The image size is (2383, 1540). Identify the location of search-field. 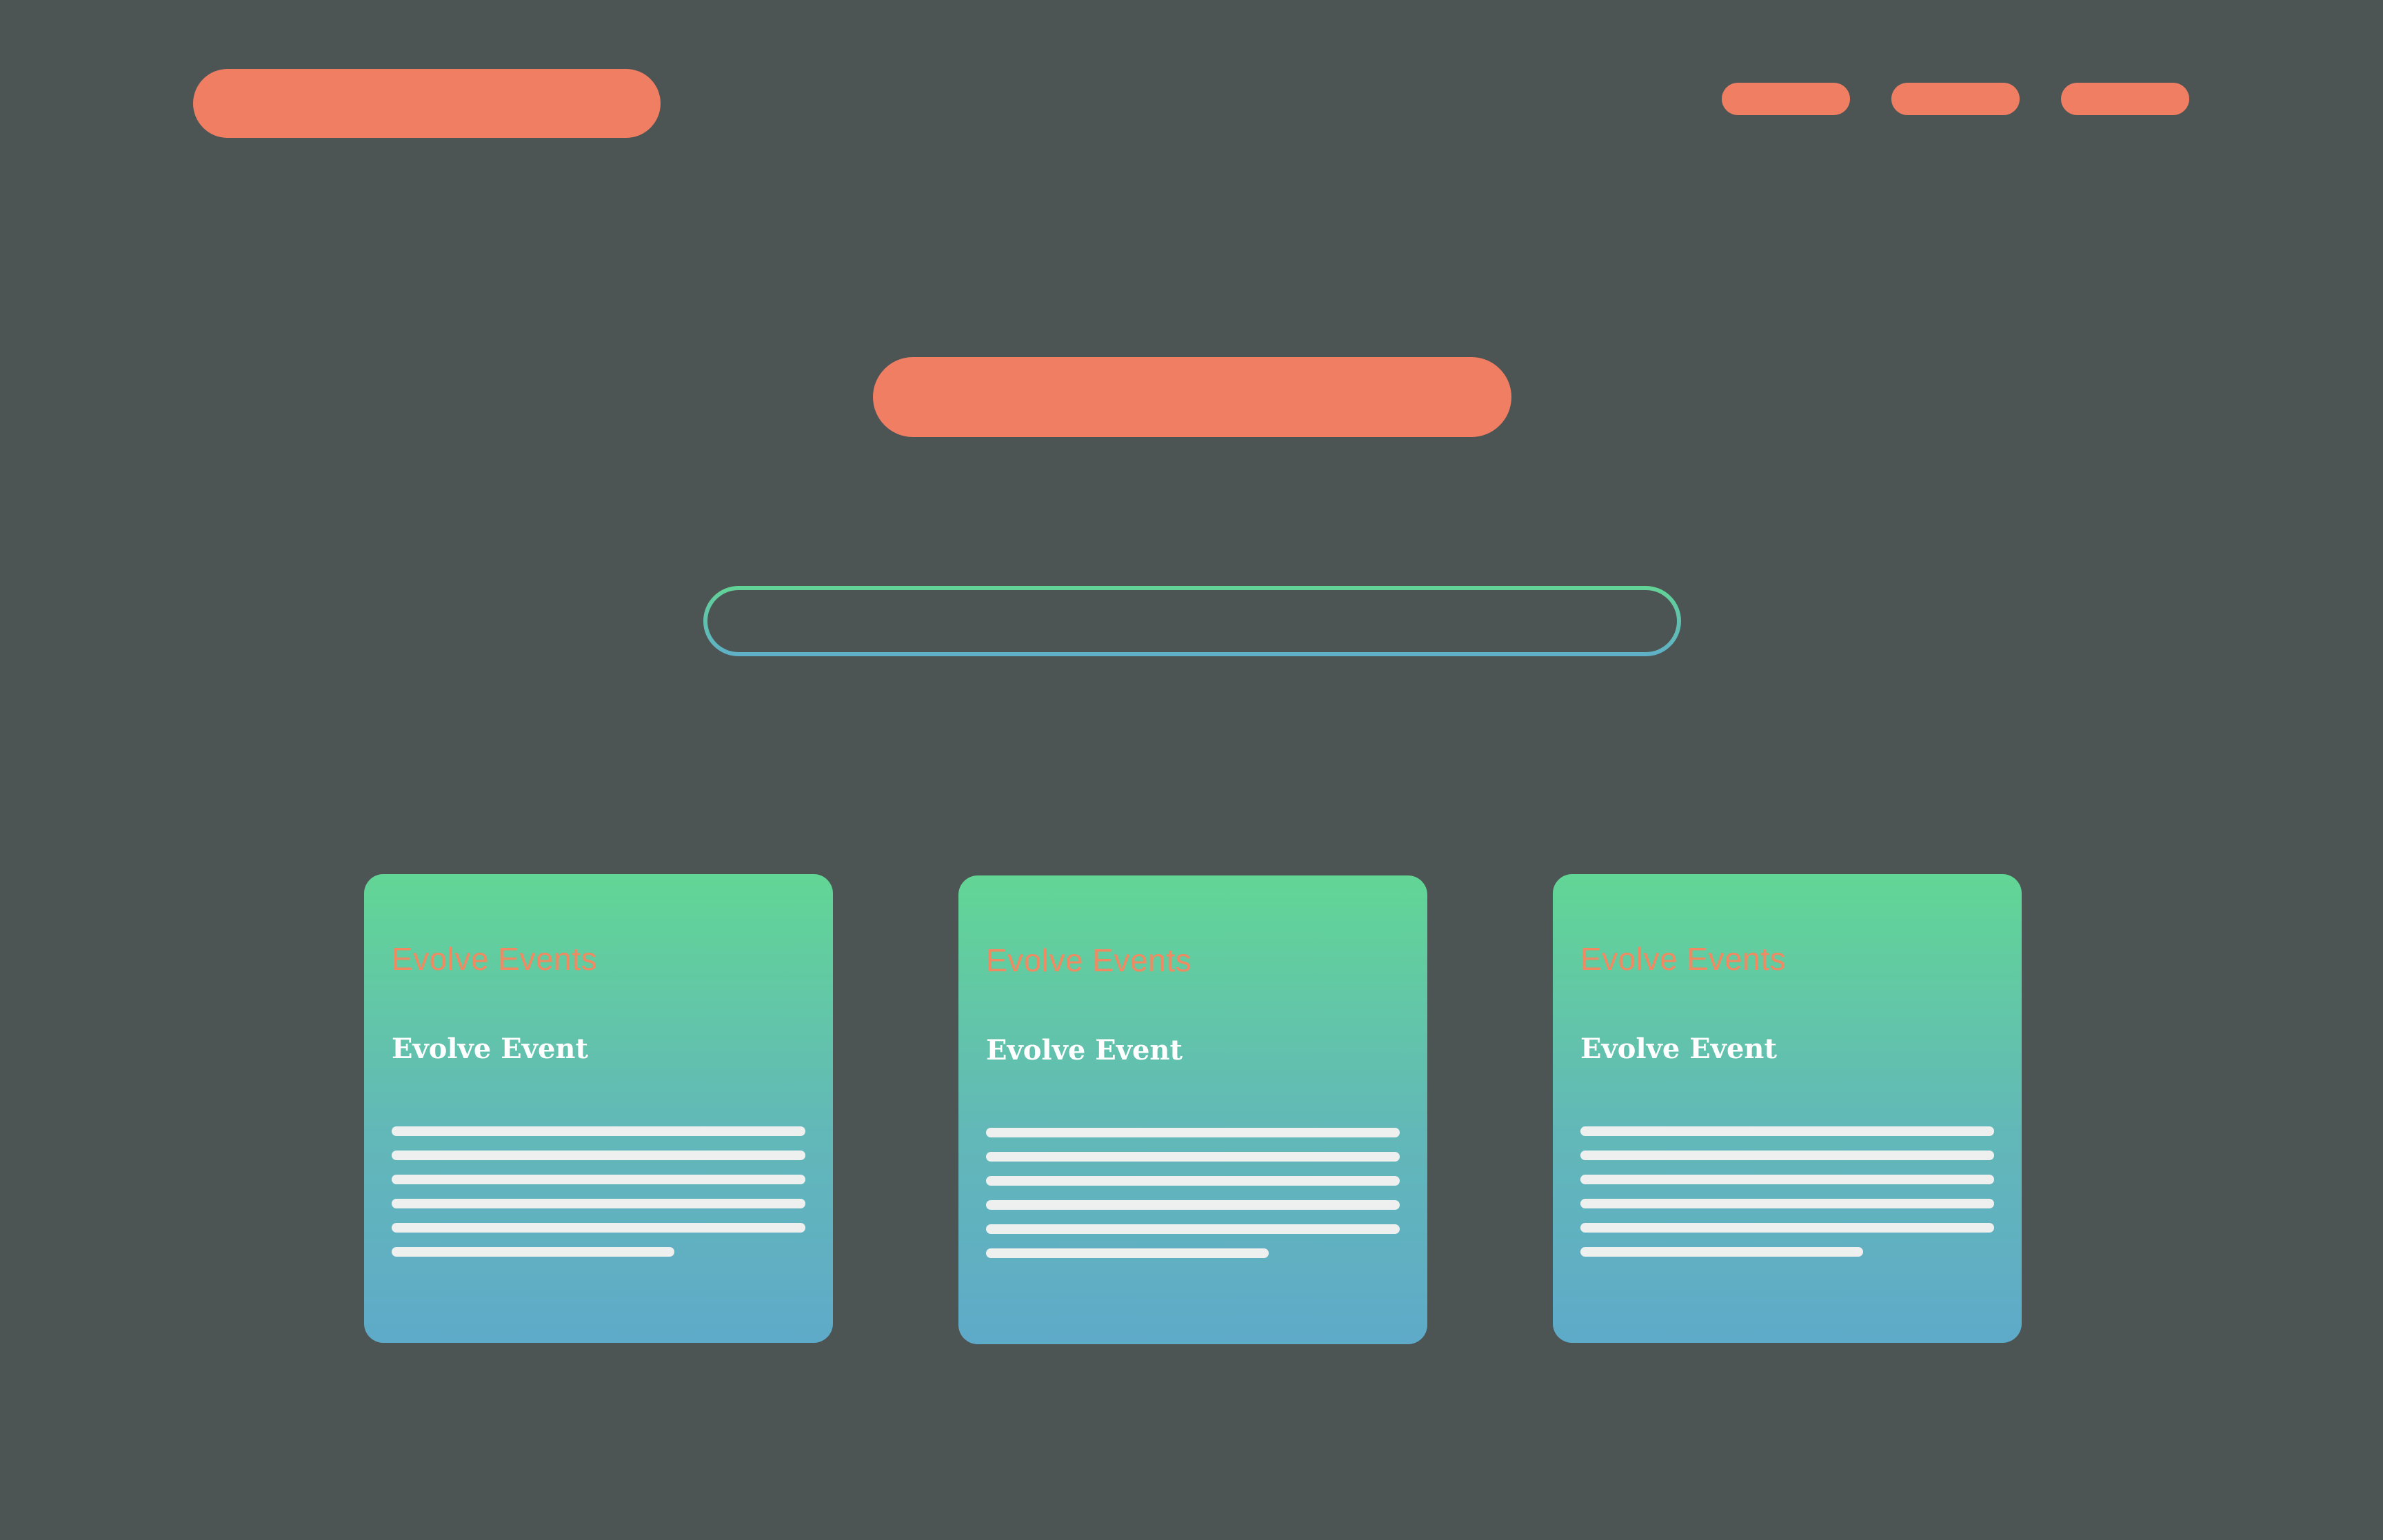
(1192, 621).